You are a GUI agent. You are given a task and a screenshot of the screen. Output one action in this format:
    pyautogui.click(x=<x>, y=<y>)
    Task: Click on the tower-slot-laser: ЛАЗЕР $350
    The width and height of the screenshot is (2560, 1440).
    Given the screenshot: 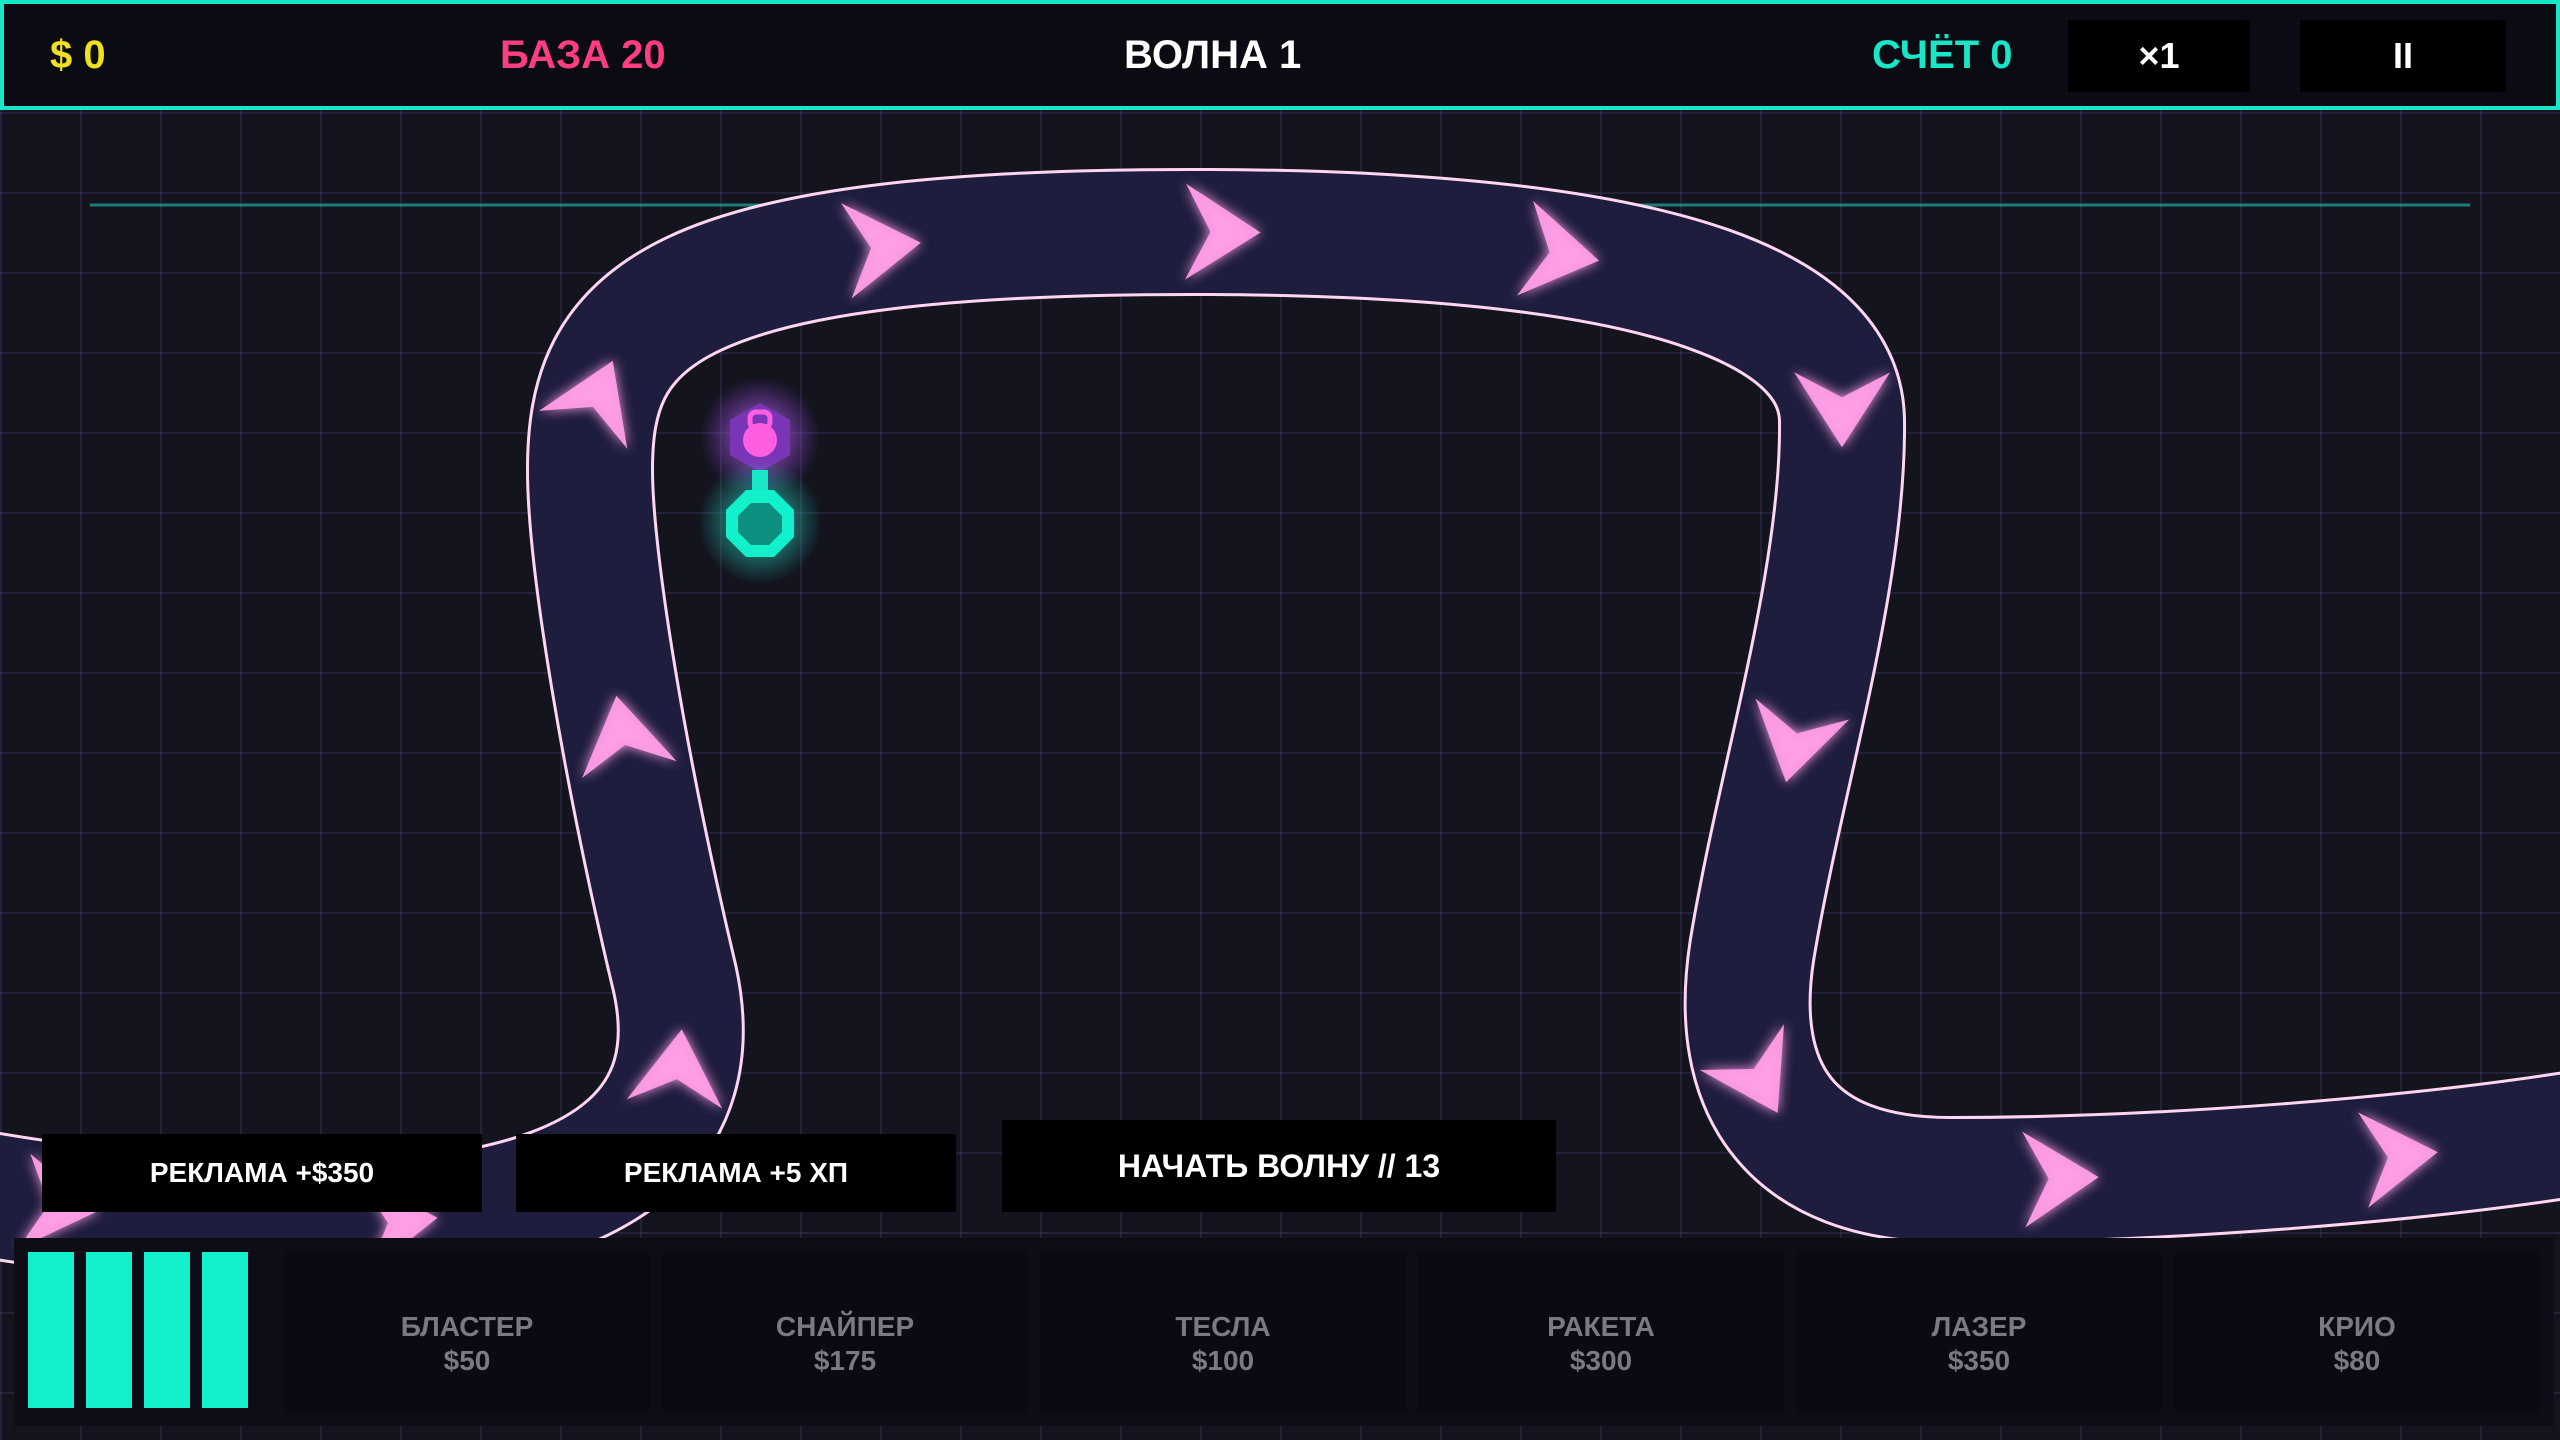 What is the action you would take?
    pyautogui.click(x=1979, y=1332)
    